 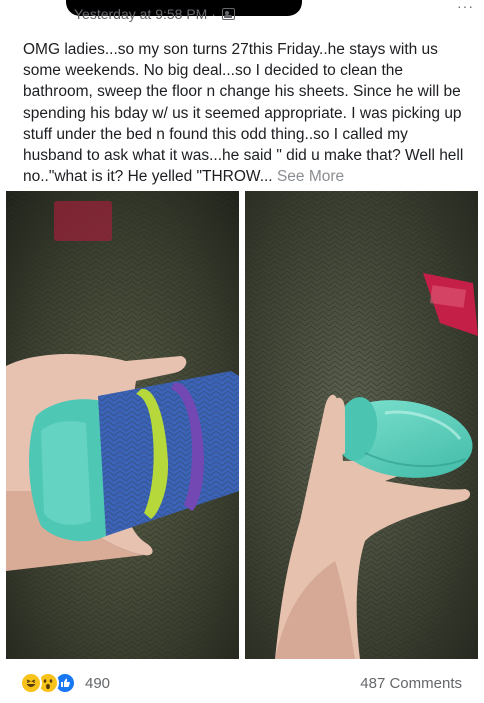 I want to click on haha-reaction-icon, so click(x=31, y=683).